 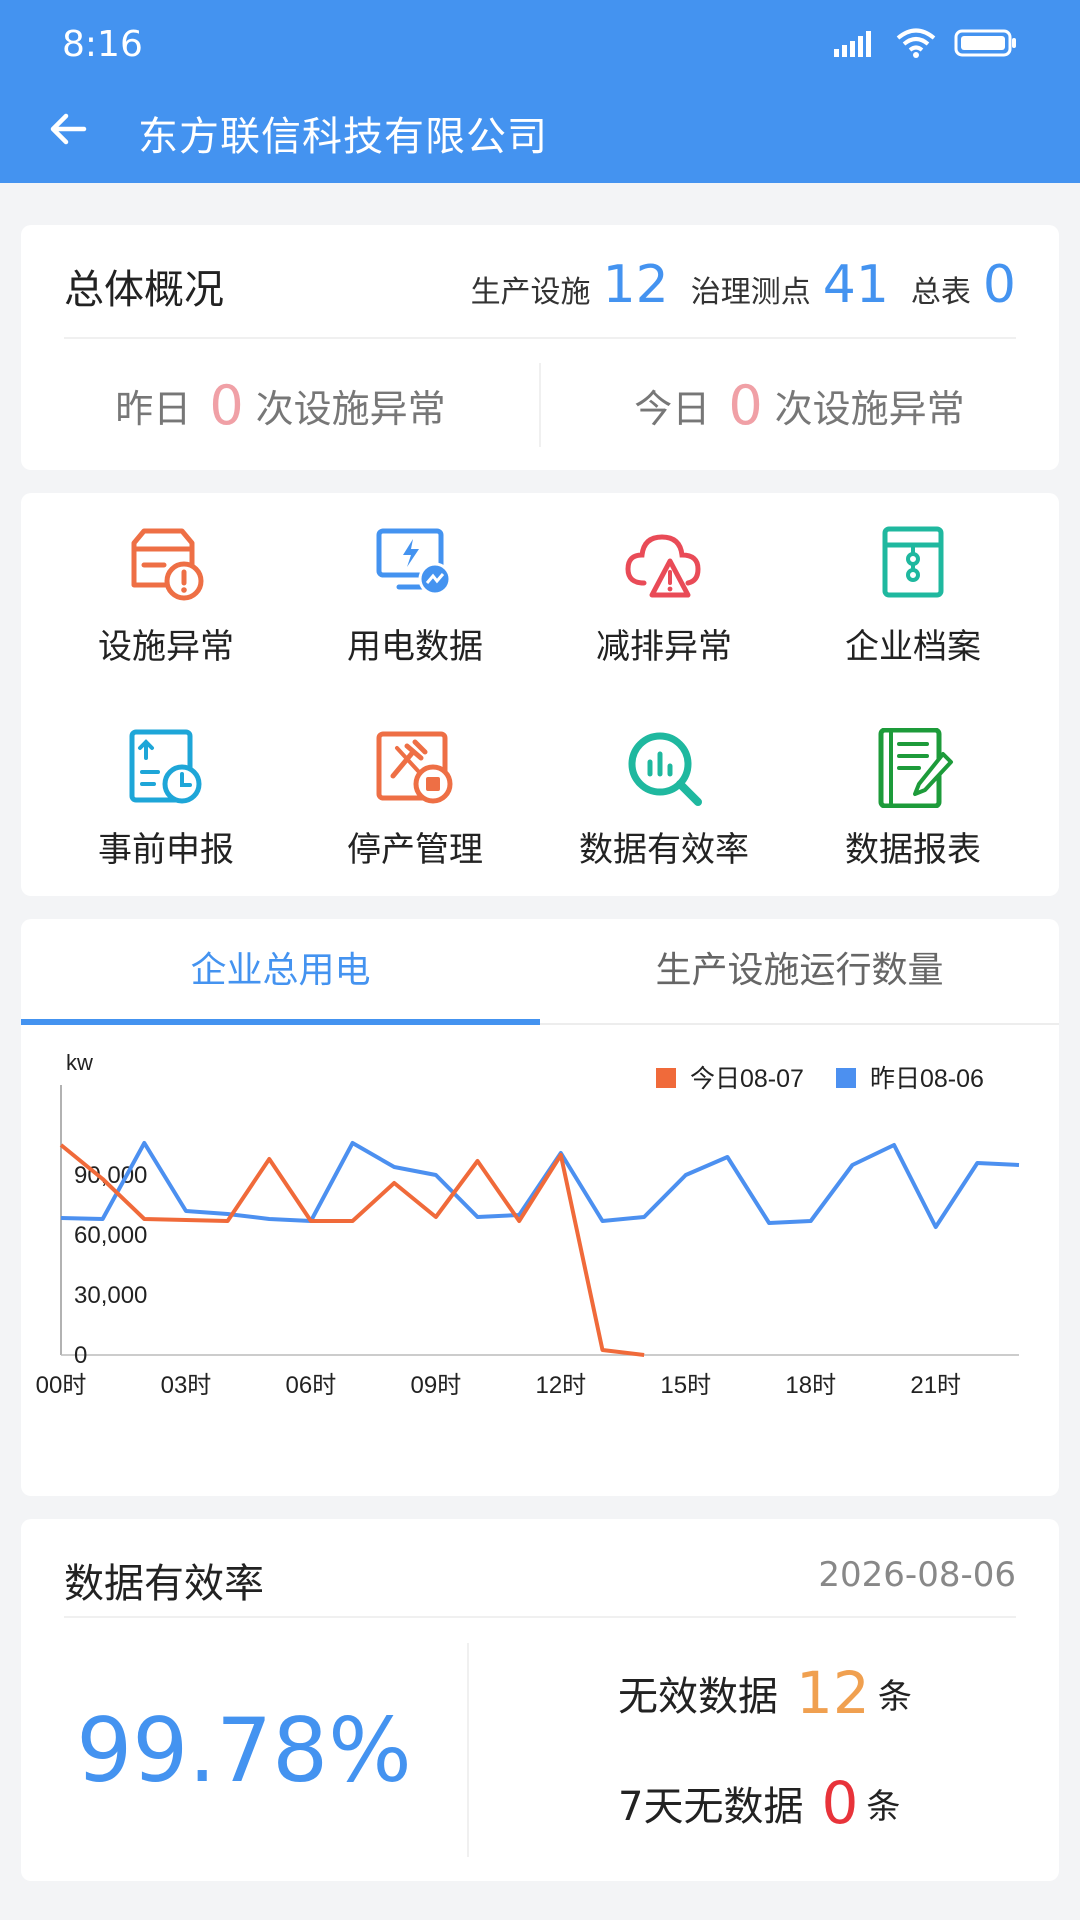 What do you see at coordinates (468, 1750) in the screenshot?
I see `vertical-divider` at bounding box center [468, 1750].